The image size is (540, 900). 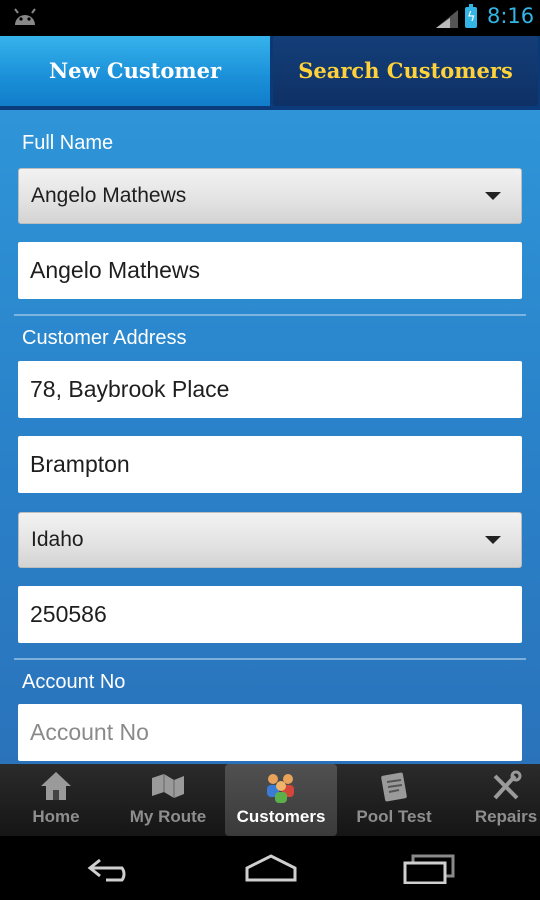 I want to click on bottom-tab-label: My Route, so click(x=168, y=816).